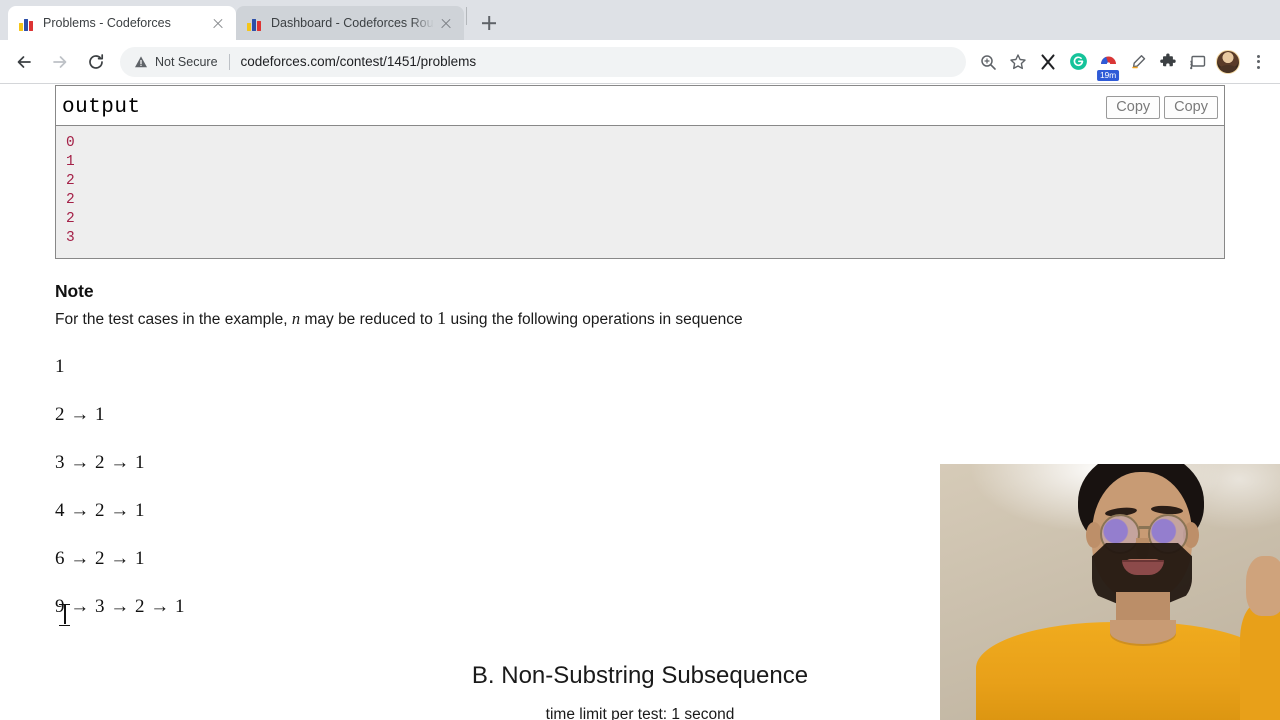  I want to click on warning-triangle-icon, so click(141, 61).